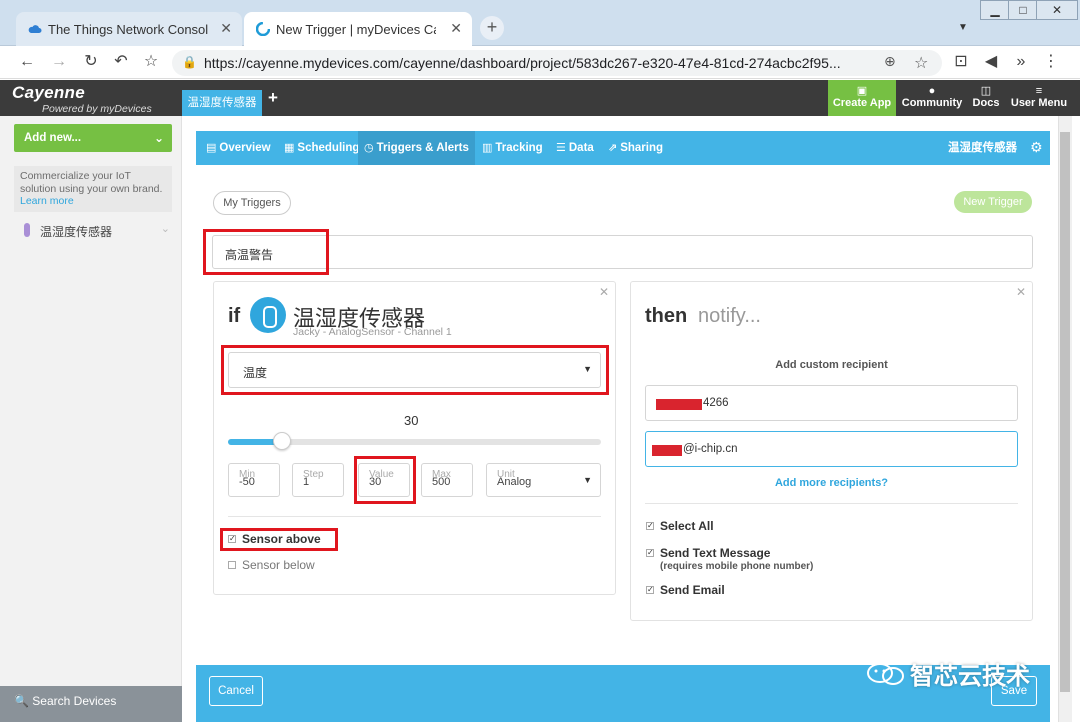 This screenshot has height=722, width=1080. I want to click on device-subtitle: Jacky - AnalogSensor - Channel 1, so click(372, 332).